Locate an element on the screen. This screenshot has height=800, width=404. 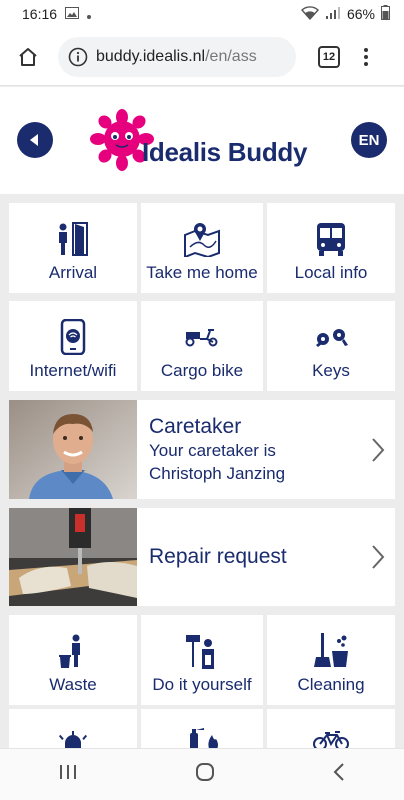
bus-icon is located at coordinates (331, 239).